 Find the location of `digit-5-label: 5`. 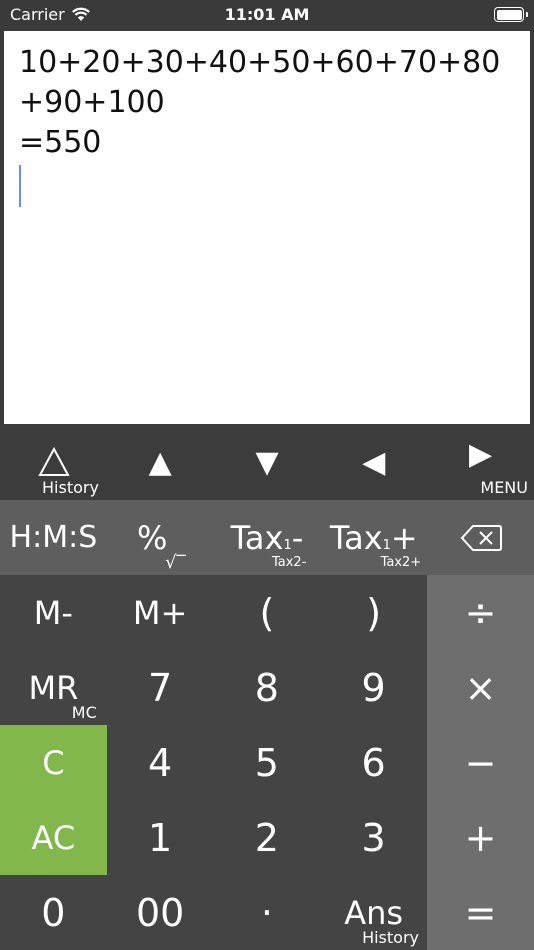

digit-5-label: 5 is located at coordinates (266, 762).